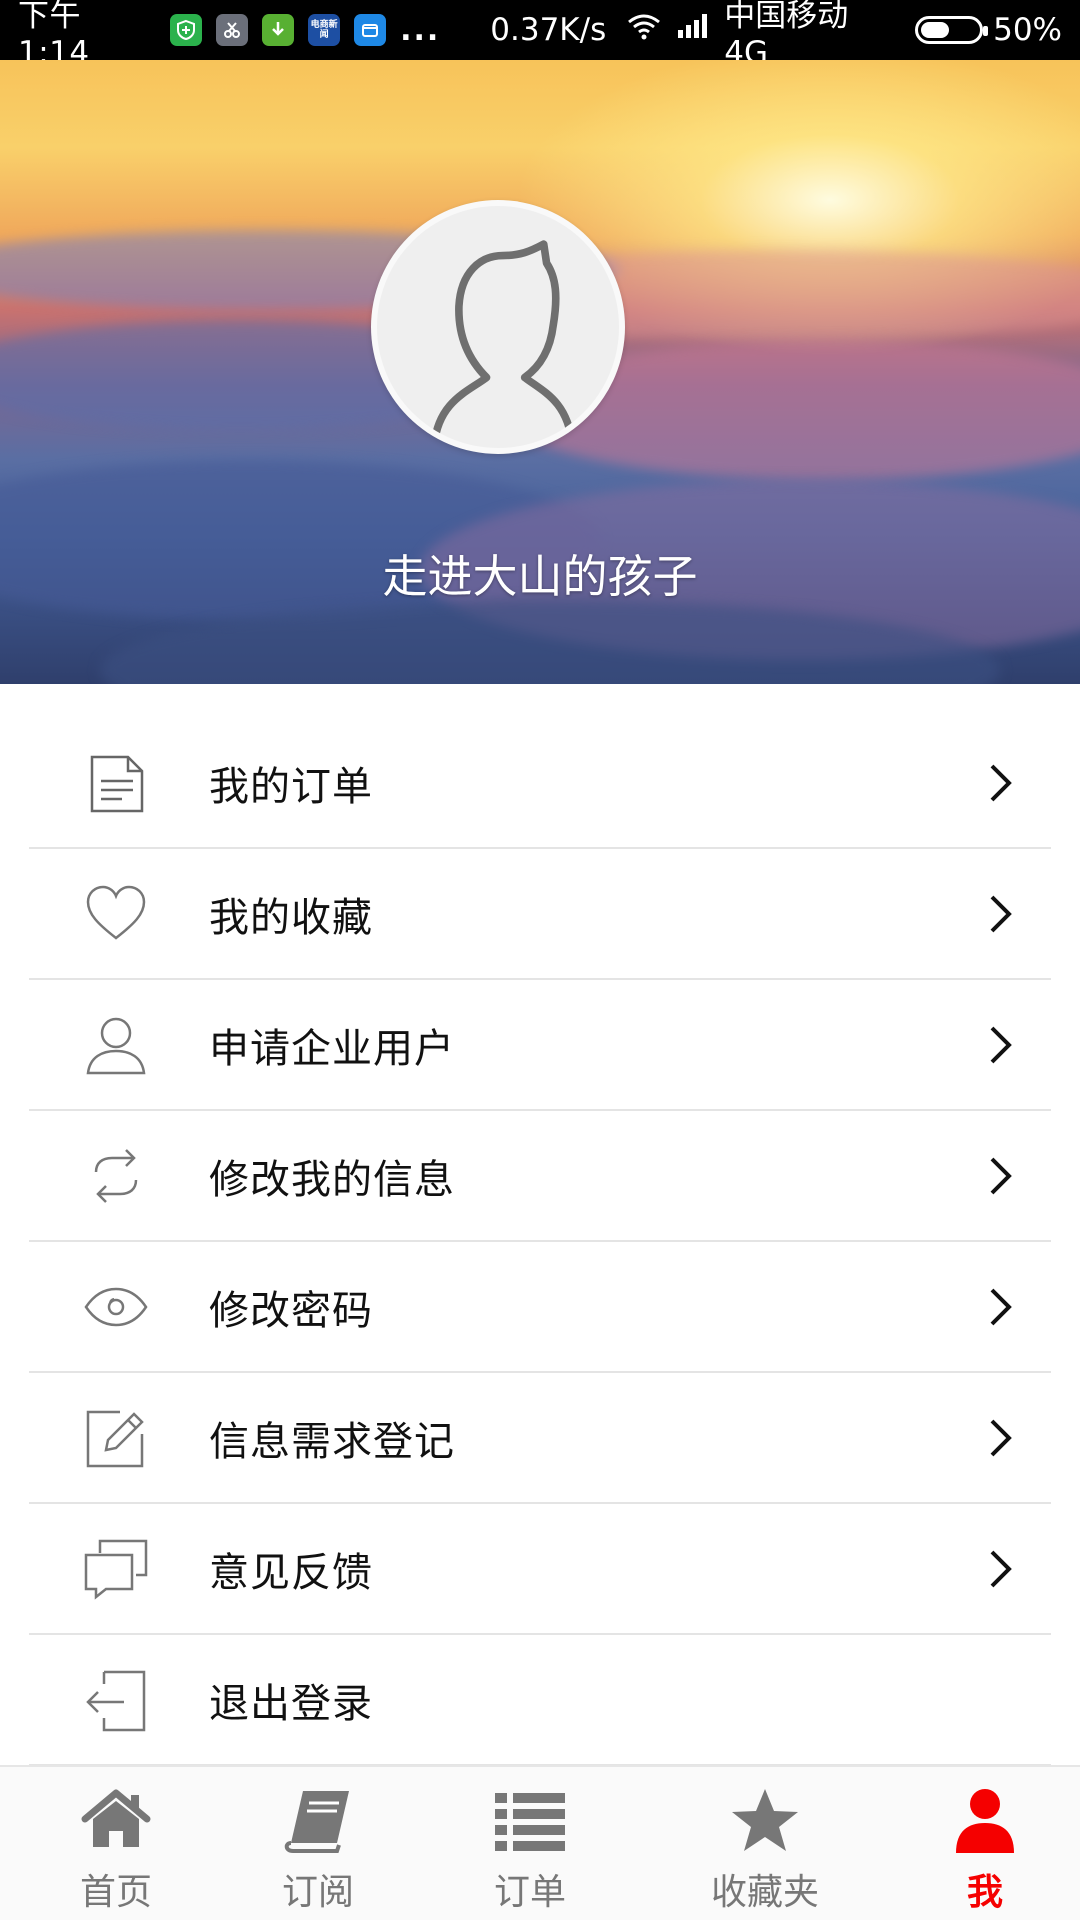 The image size is (1080, 1920). I want to click on document-icon, so click(116, 783).